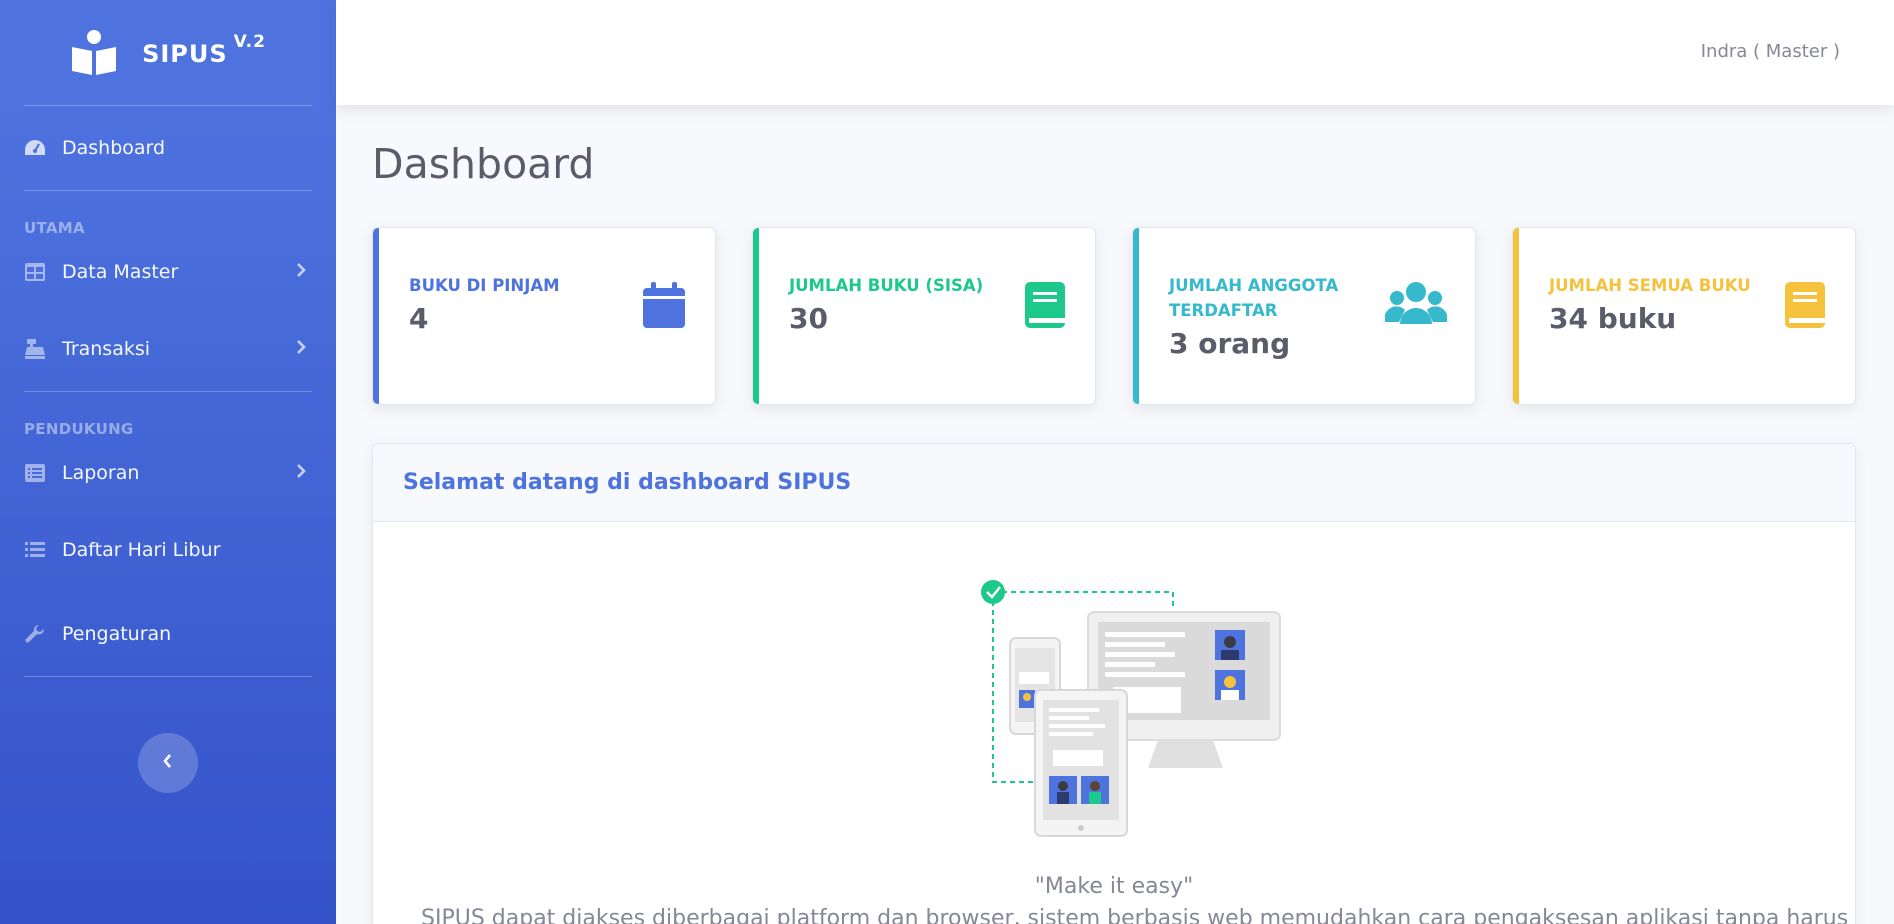 The image size is (1894, 924). What do you see at coordinates (661, 304) in the screenshot?
I see `calendar-icon` at bounding box center [661, 304].